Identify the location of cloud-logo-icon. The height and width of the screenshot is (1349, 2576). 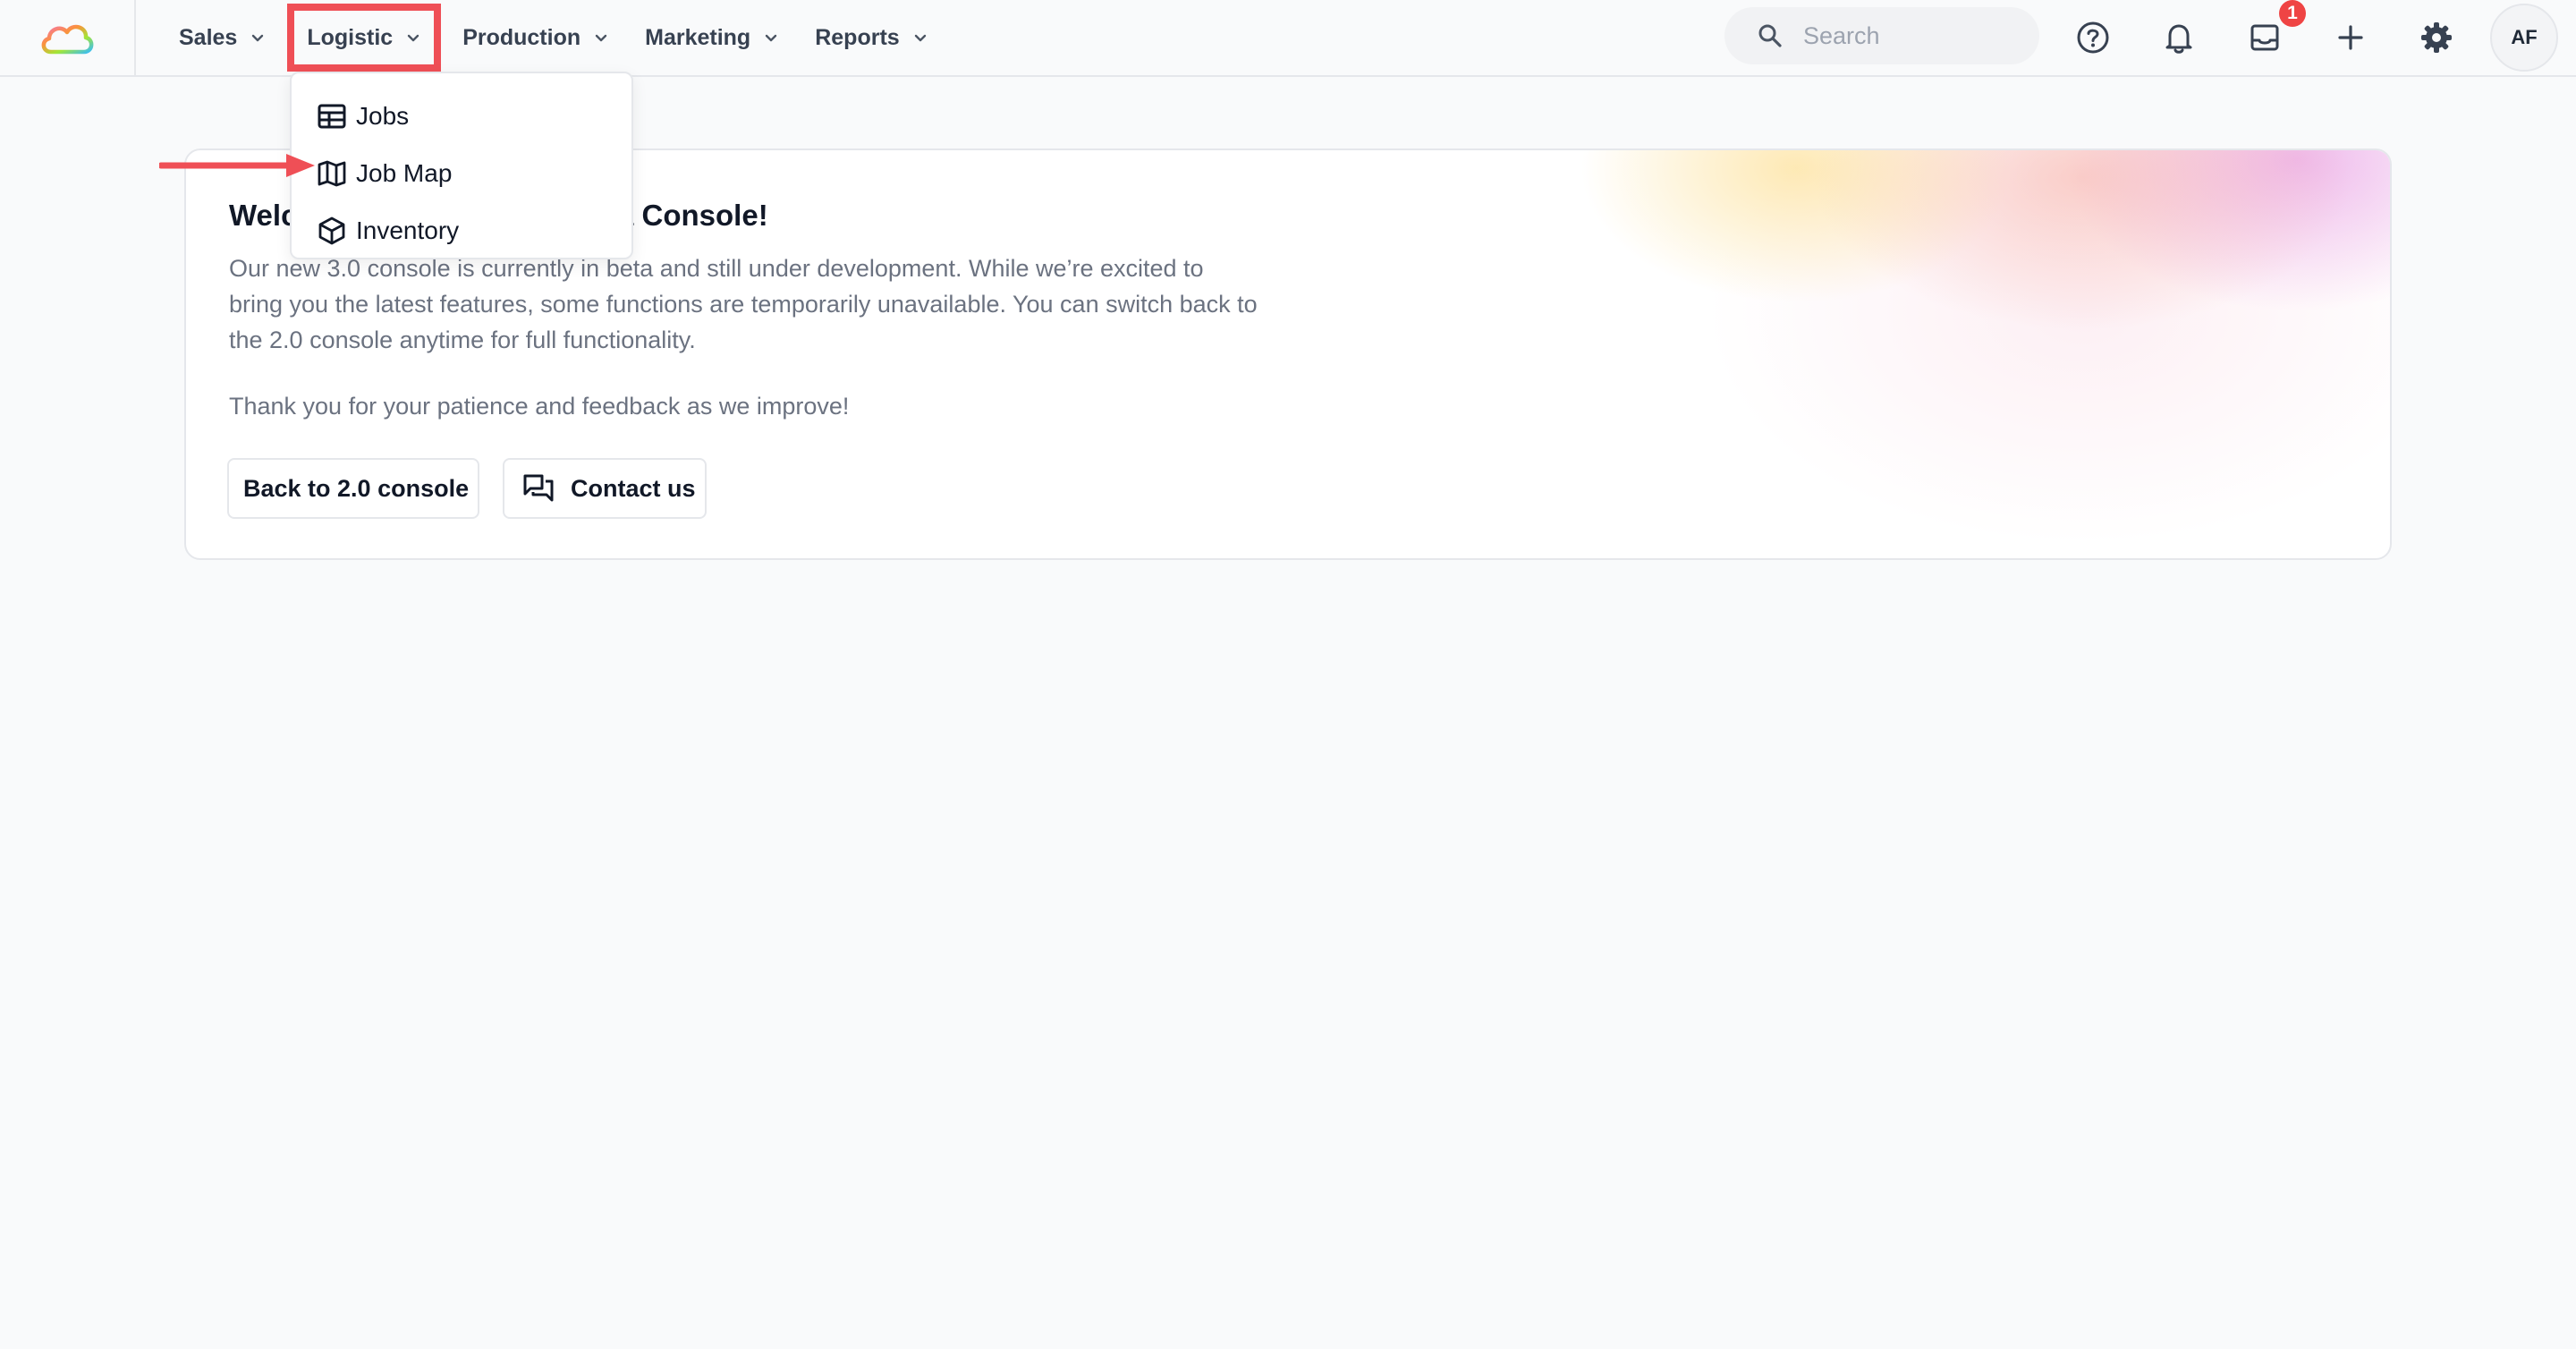
(67, 39).